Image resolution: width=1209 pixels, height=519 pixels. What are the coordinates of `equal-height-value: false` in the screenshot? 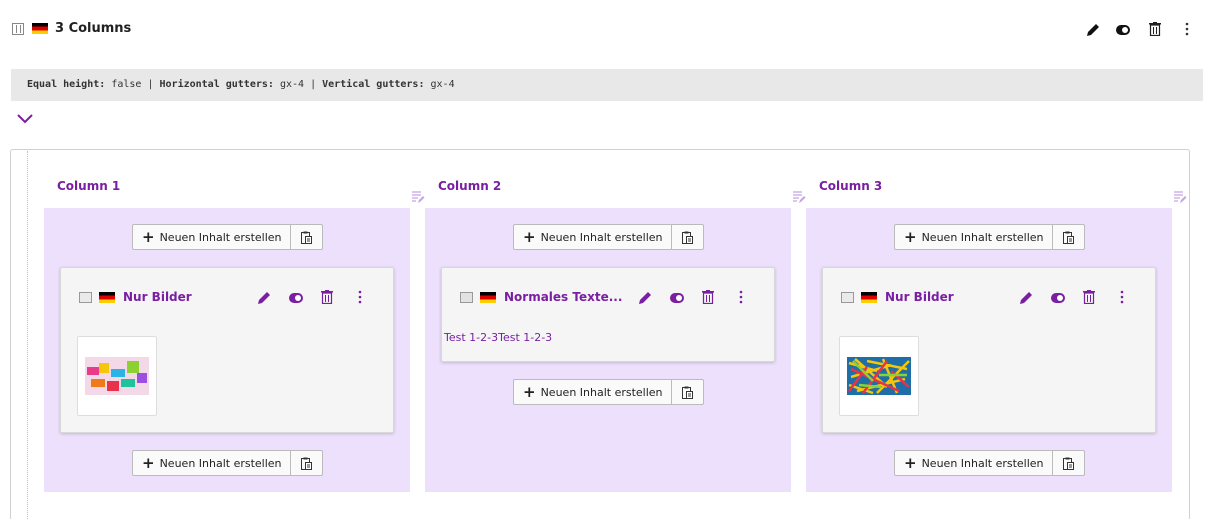 It's located at (126, 84).